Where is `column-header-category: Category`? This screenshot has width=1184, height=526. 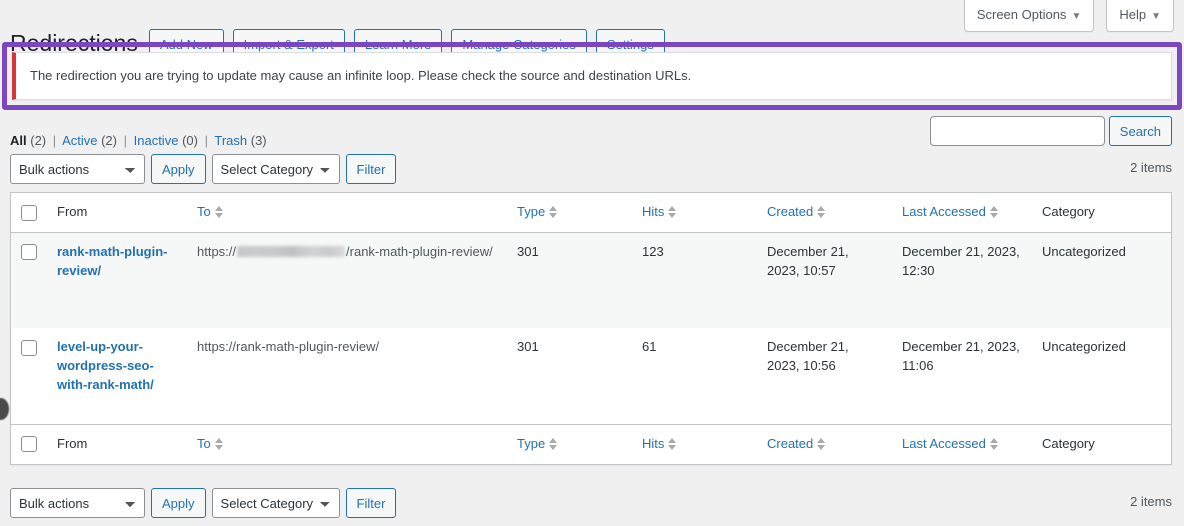
column-header-category: Category is located at coordinates (1102, 212).